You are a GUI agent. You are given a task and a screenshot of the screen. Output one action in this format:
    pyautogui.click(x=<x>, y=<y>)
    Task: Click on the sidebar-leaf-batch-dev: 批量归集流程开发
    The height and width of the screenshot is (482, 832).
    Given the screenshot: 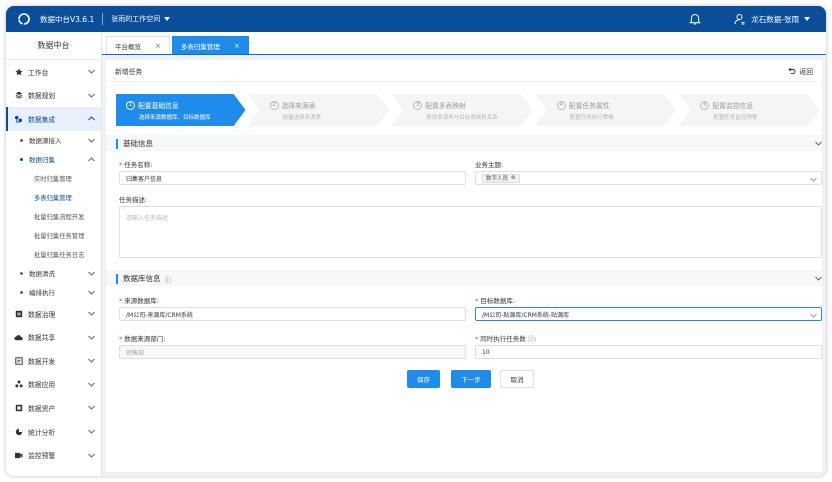 What is the action you would take?
    pyautogui.click(x=53, y=216)
    